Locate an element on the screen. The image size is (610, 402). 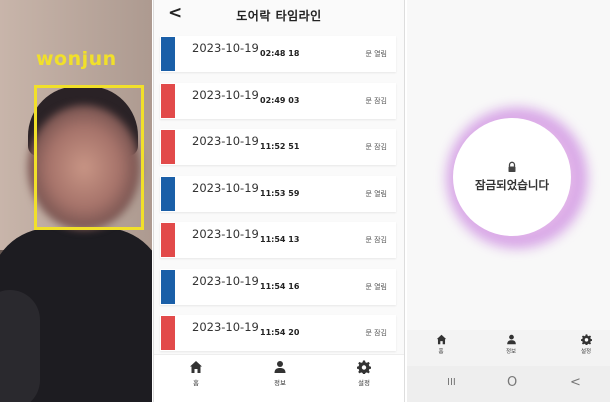
entry-time: 11:52 51 is located at coordinates (280, 146).